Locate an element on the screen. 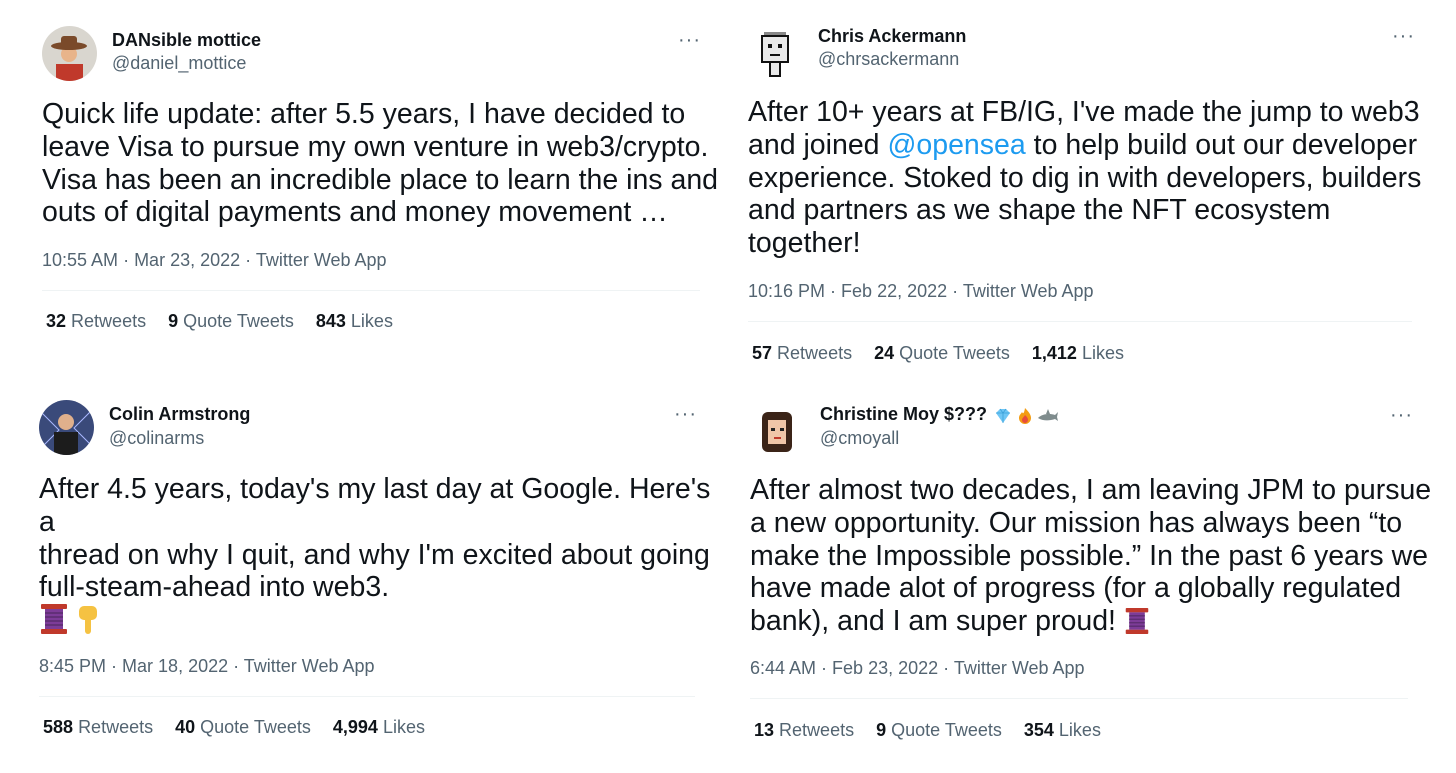 This screenshot has width=1456, height=773. likes-count: 843 is located at coordinates (330, 321).